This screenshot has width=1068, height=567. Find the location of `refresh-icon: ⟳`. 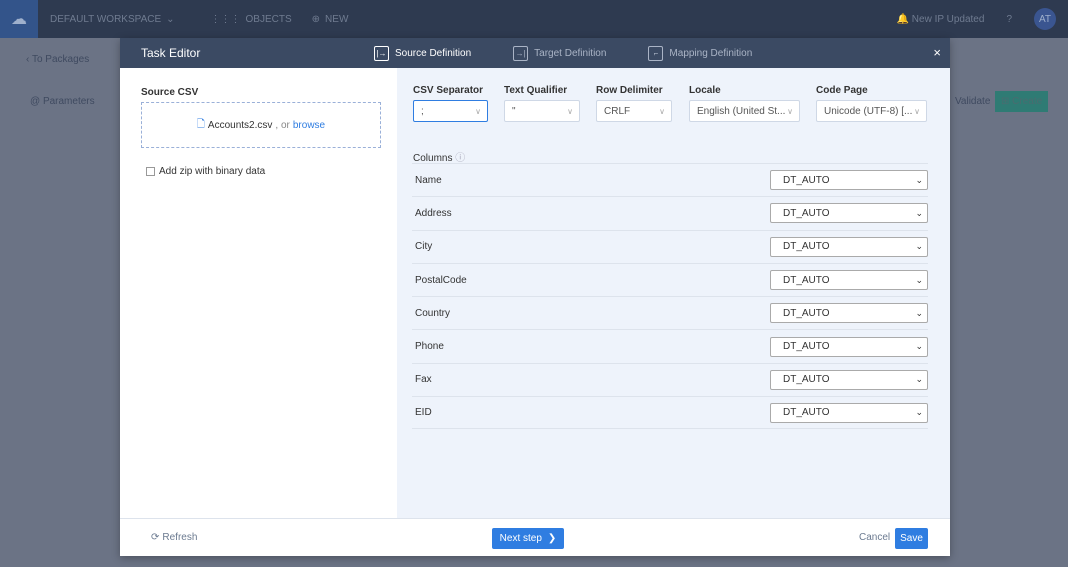

refresh-icon: ⟳ is located at coordinates (155, 537).